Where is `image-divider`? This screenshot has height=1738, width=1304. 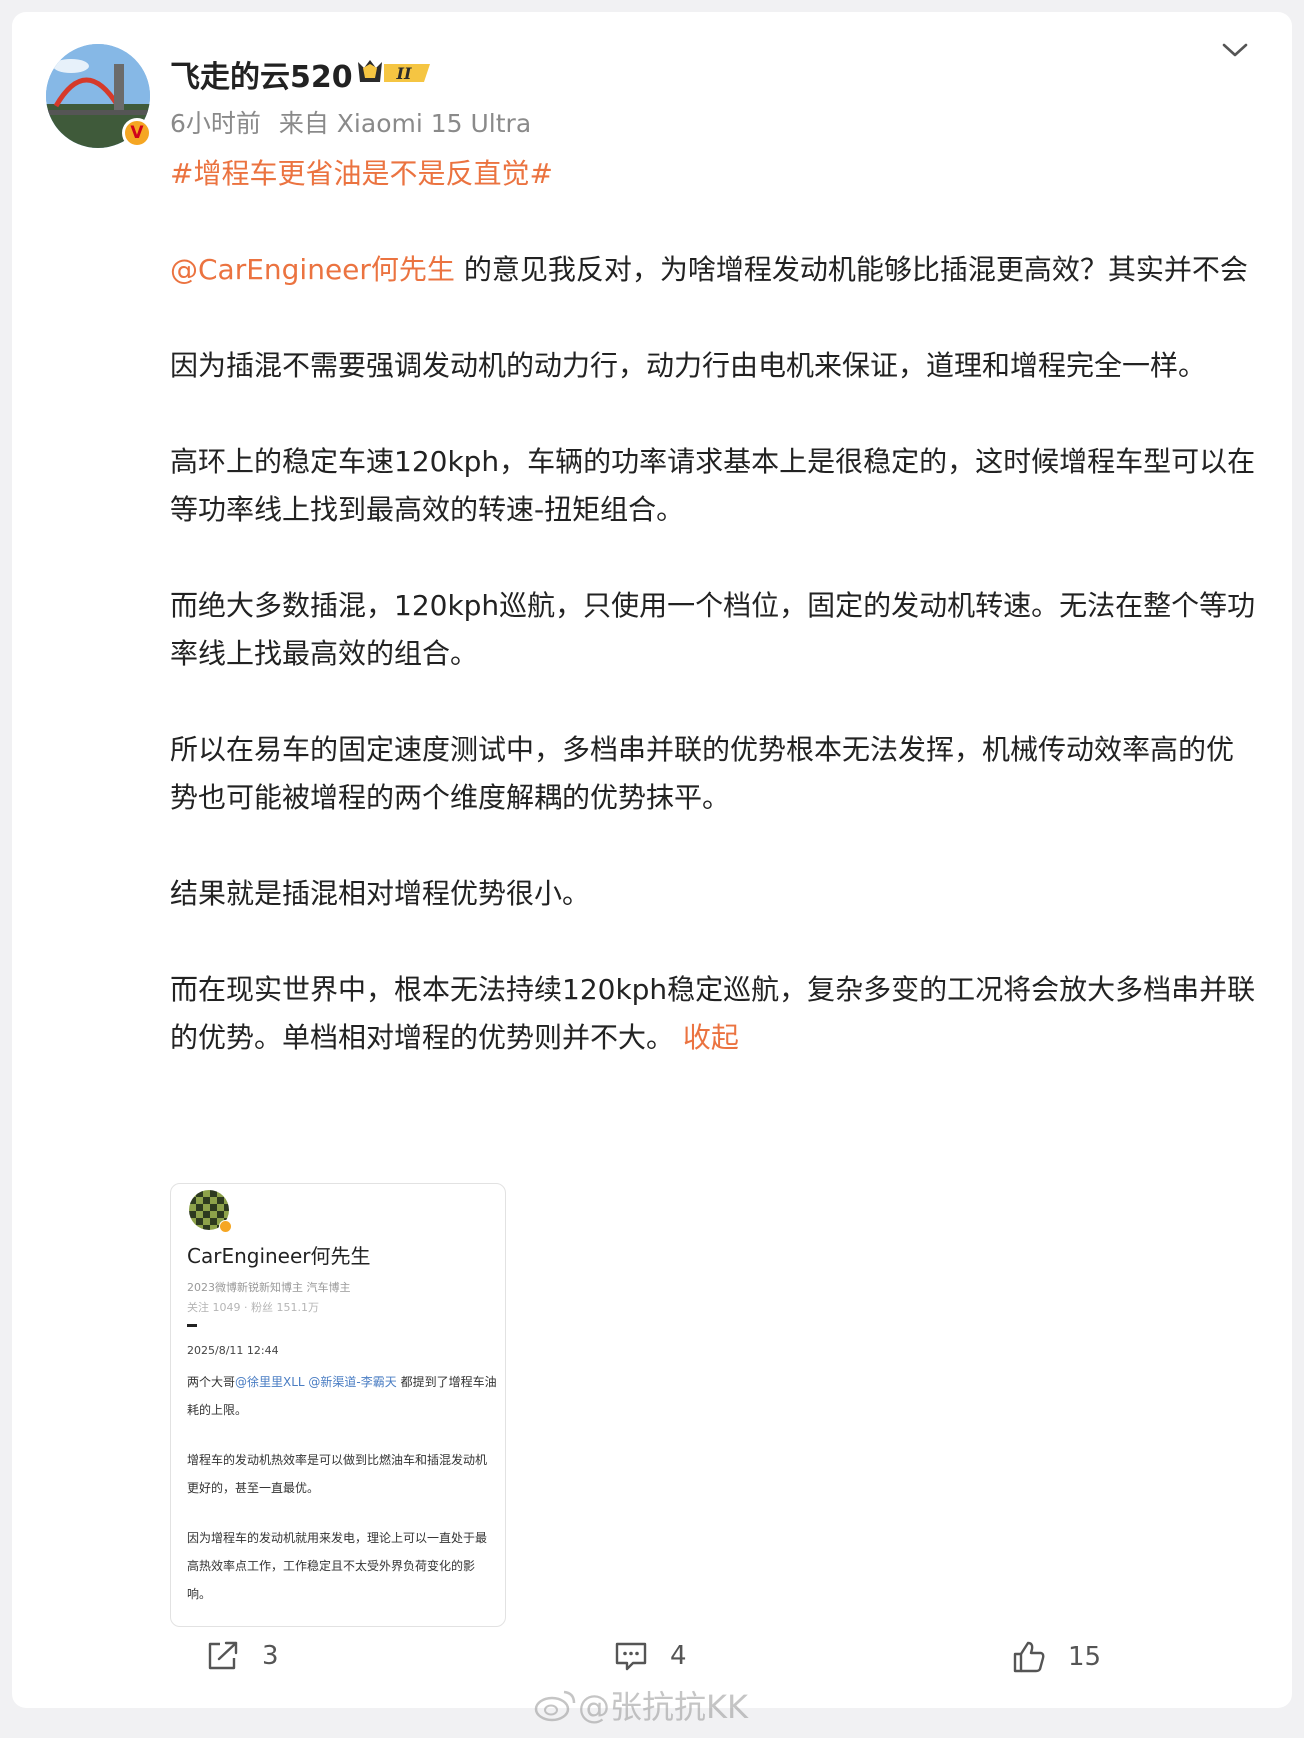 image-divider is located at coordinates (192, 1325).